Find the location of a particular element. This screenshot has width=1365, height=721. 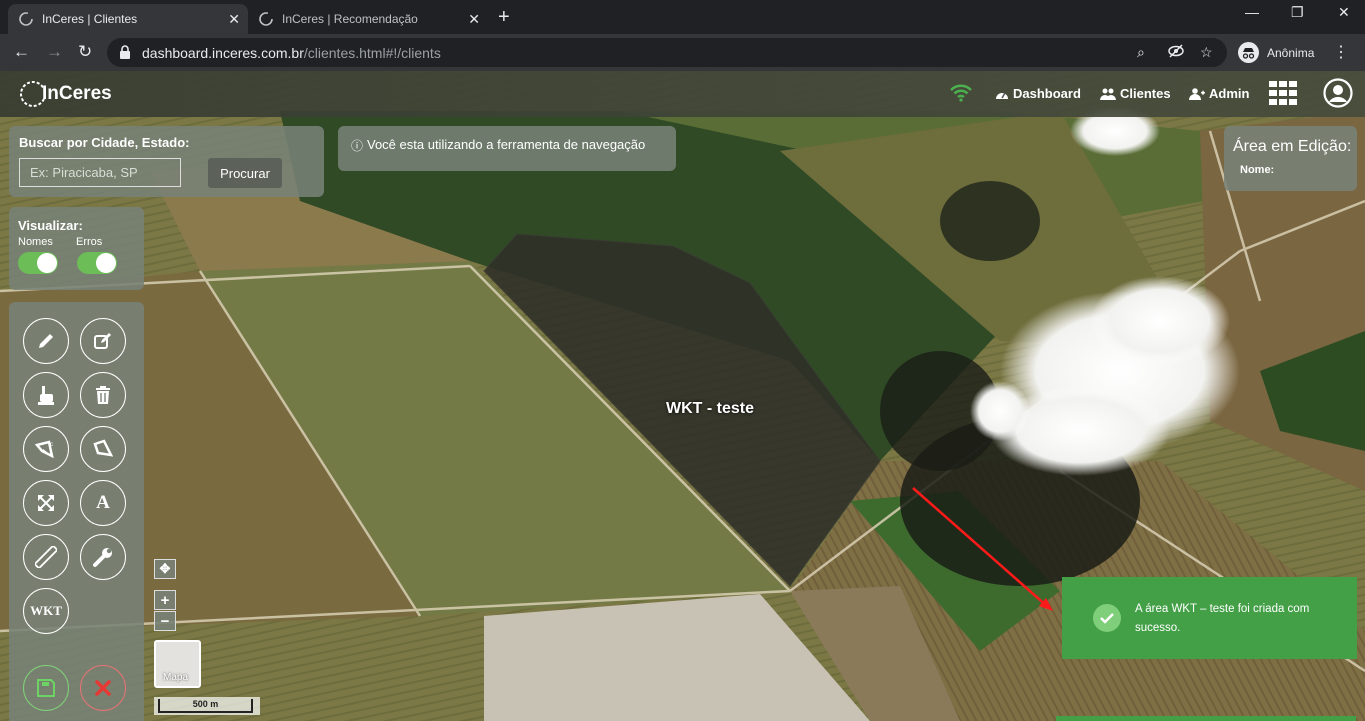

hand-pointer-icon is located at coordinates (46, 395).